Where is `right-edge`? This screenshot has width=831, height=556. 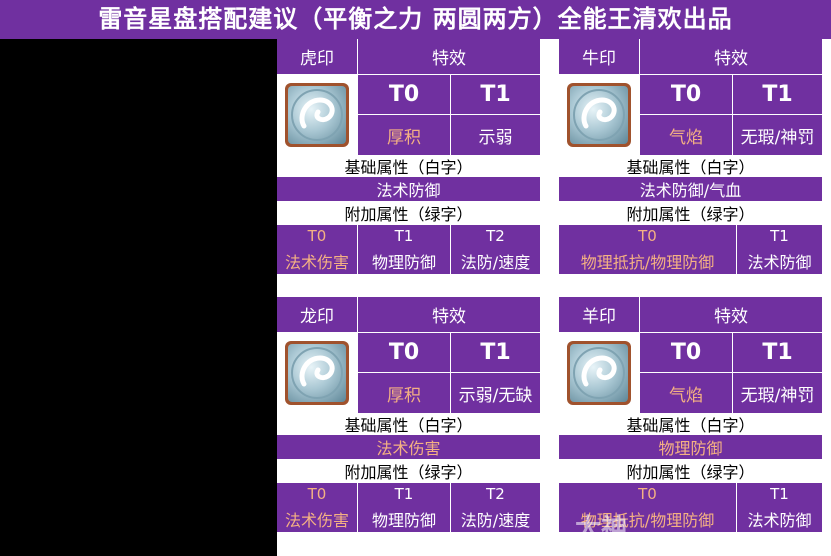
right-edge is located at coordinates (826, 297).